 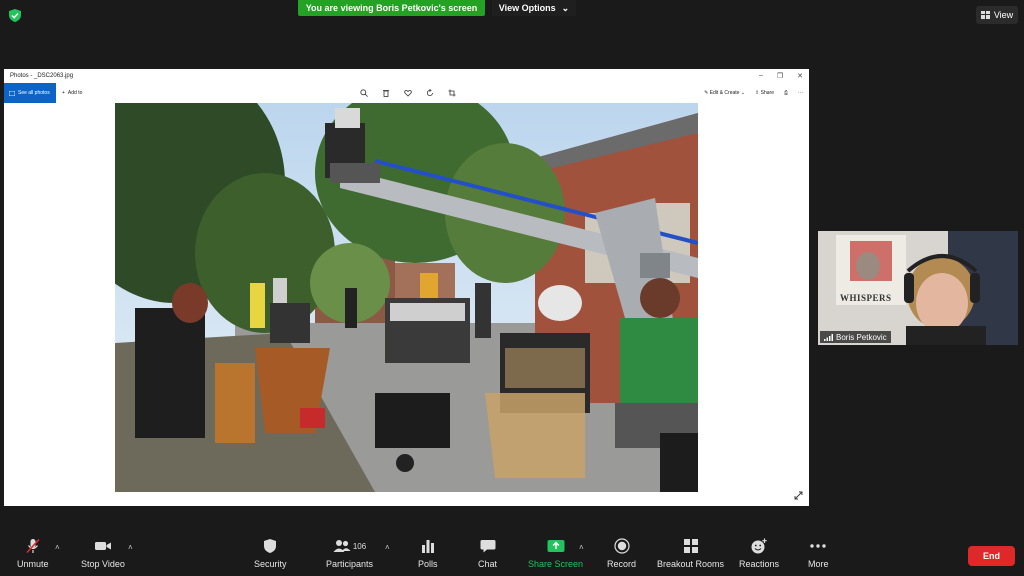 What do you see at coordinates (427, 546) in the screenshot?
I see `polls-icon` at bounding box center [427, 546].